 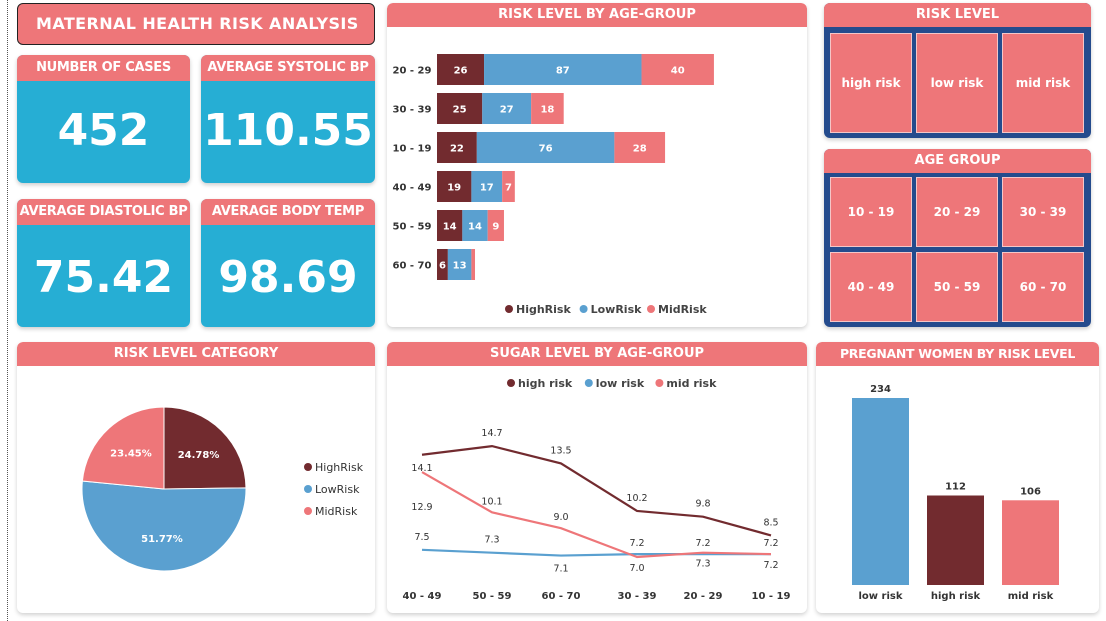 What do you see at coordinates (288, 212) in the screenshot?
I see `kpi-label: AVERAGE BODY TEMP` at bounding box center [288, 212].